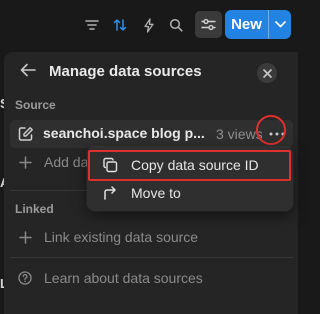 This screenshot has width=320, height=314. I want to click on close-icon, so click(267, 73).